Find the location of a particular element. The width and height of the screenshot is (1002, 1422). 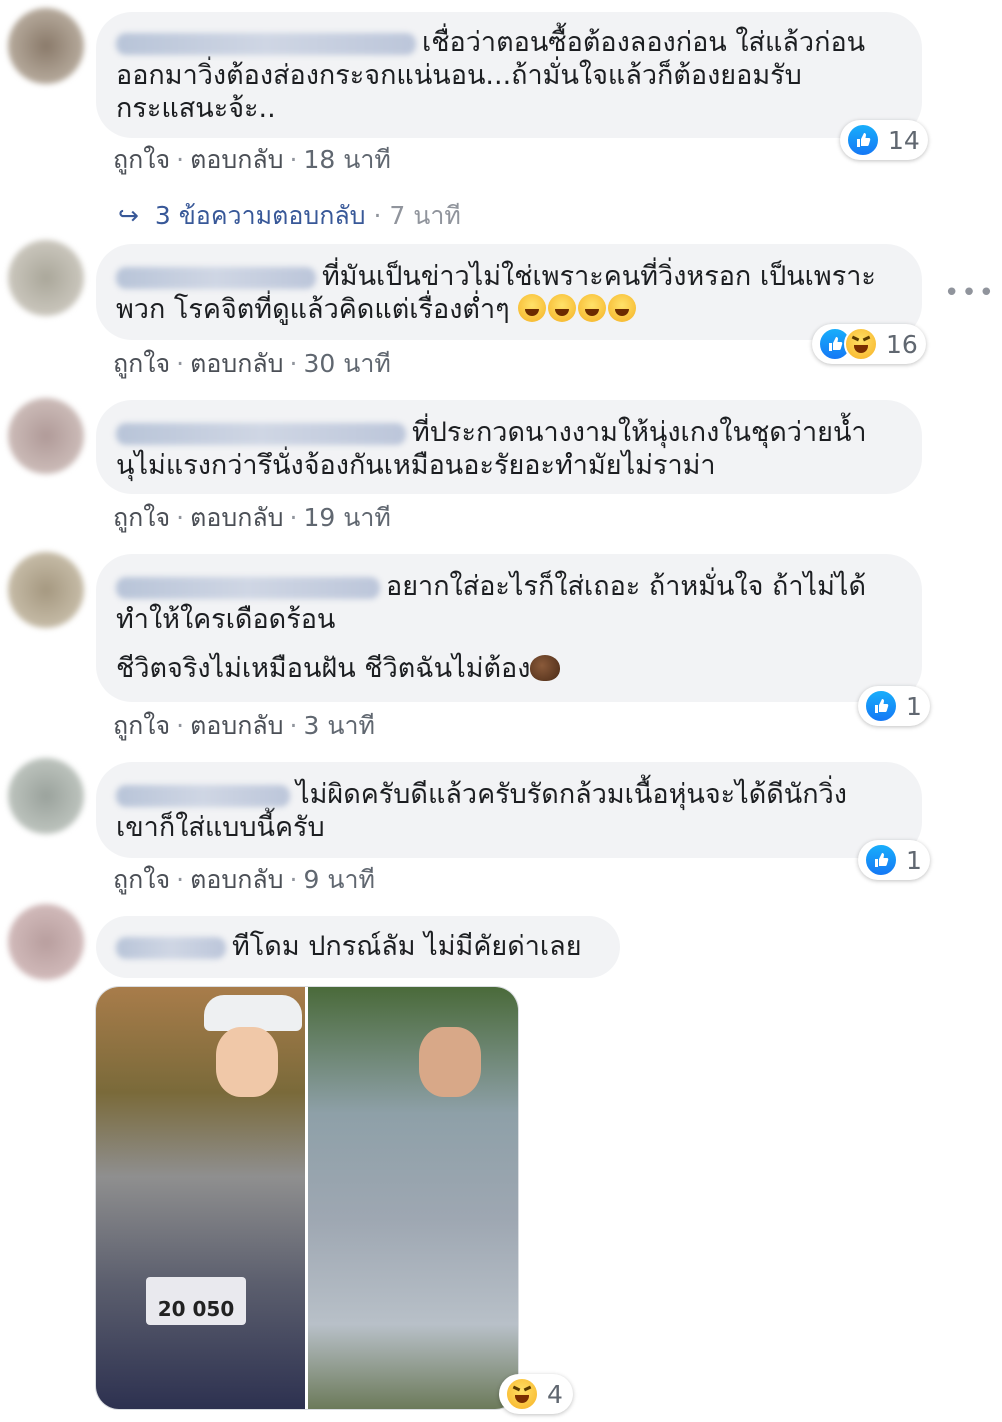

reaction-count: 16 is located at coordinates (902, 344).